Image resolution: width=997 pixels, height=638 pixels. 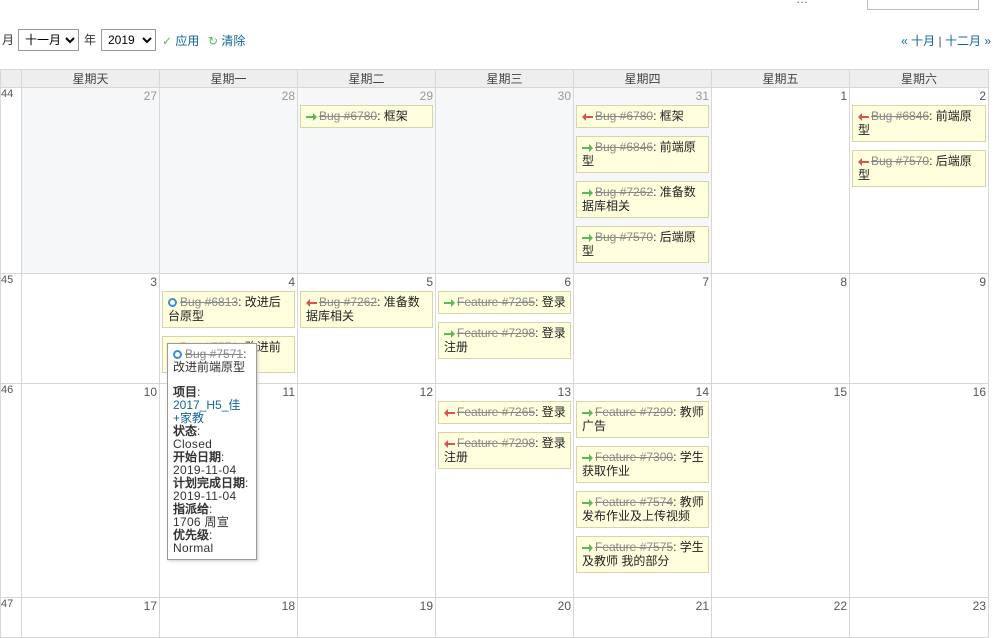 What do you see at coordinates (840, 392) in the screenshot?
I see `day-number: 15` at bounding box center [840, 392].